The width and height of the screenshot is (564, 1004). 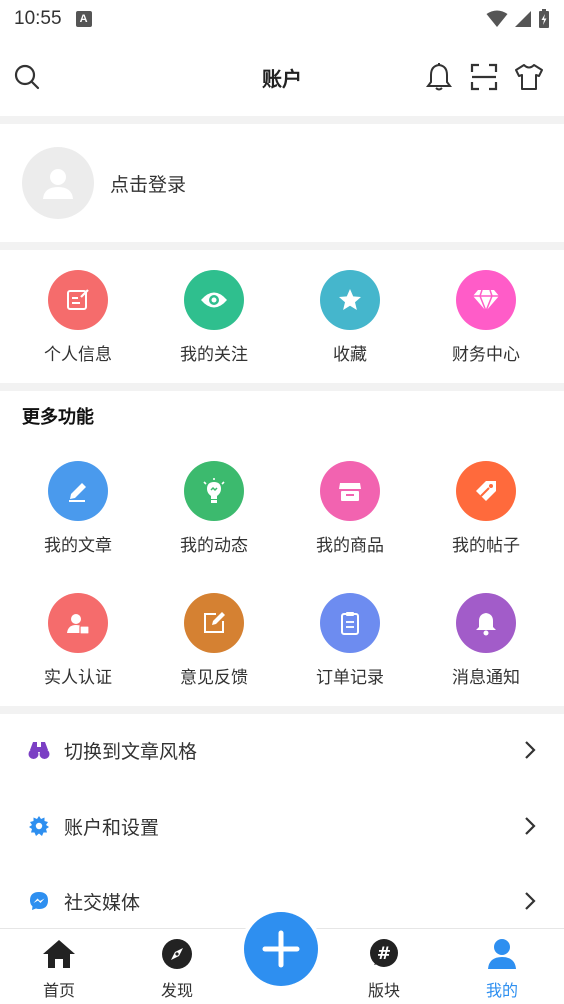 I want to click on my-posts: 我的帖子, so click(x=486, y=508).